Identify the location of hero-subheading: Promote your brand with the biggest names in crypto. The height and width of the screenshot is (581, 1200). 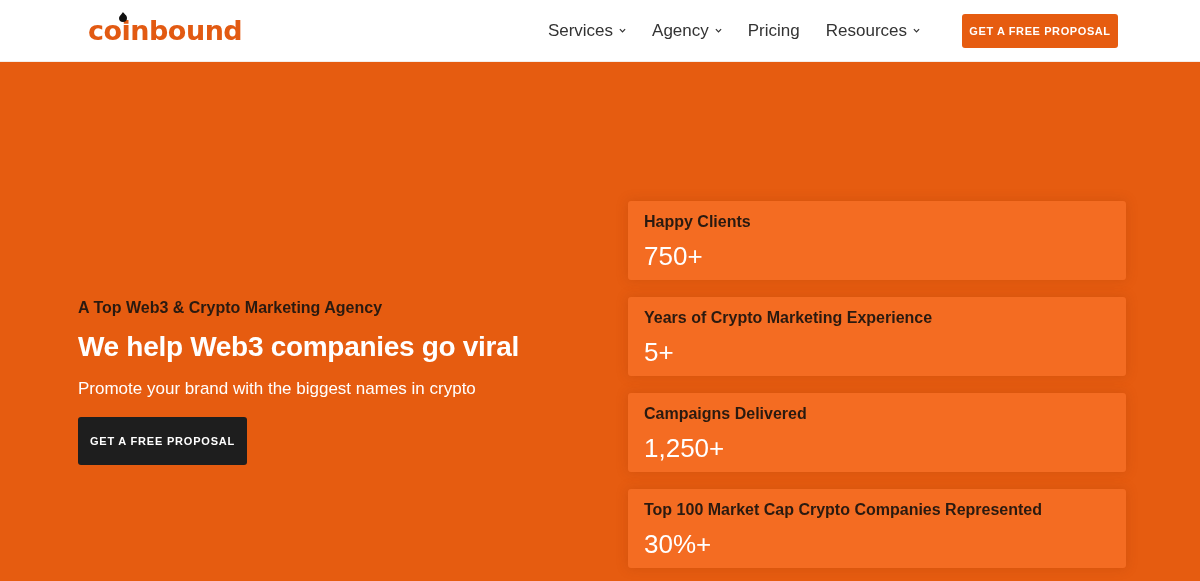
(277, 389).